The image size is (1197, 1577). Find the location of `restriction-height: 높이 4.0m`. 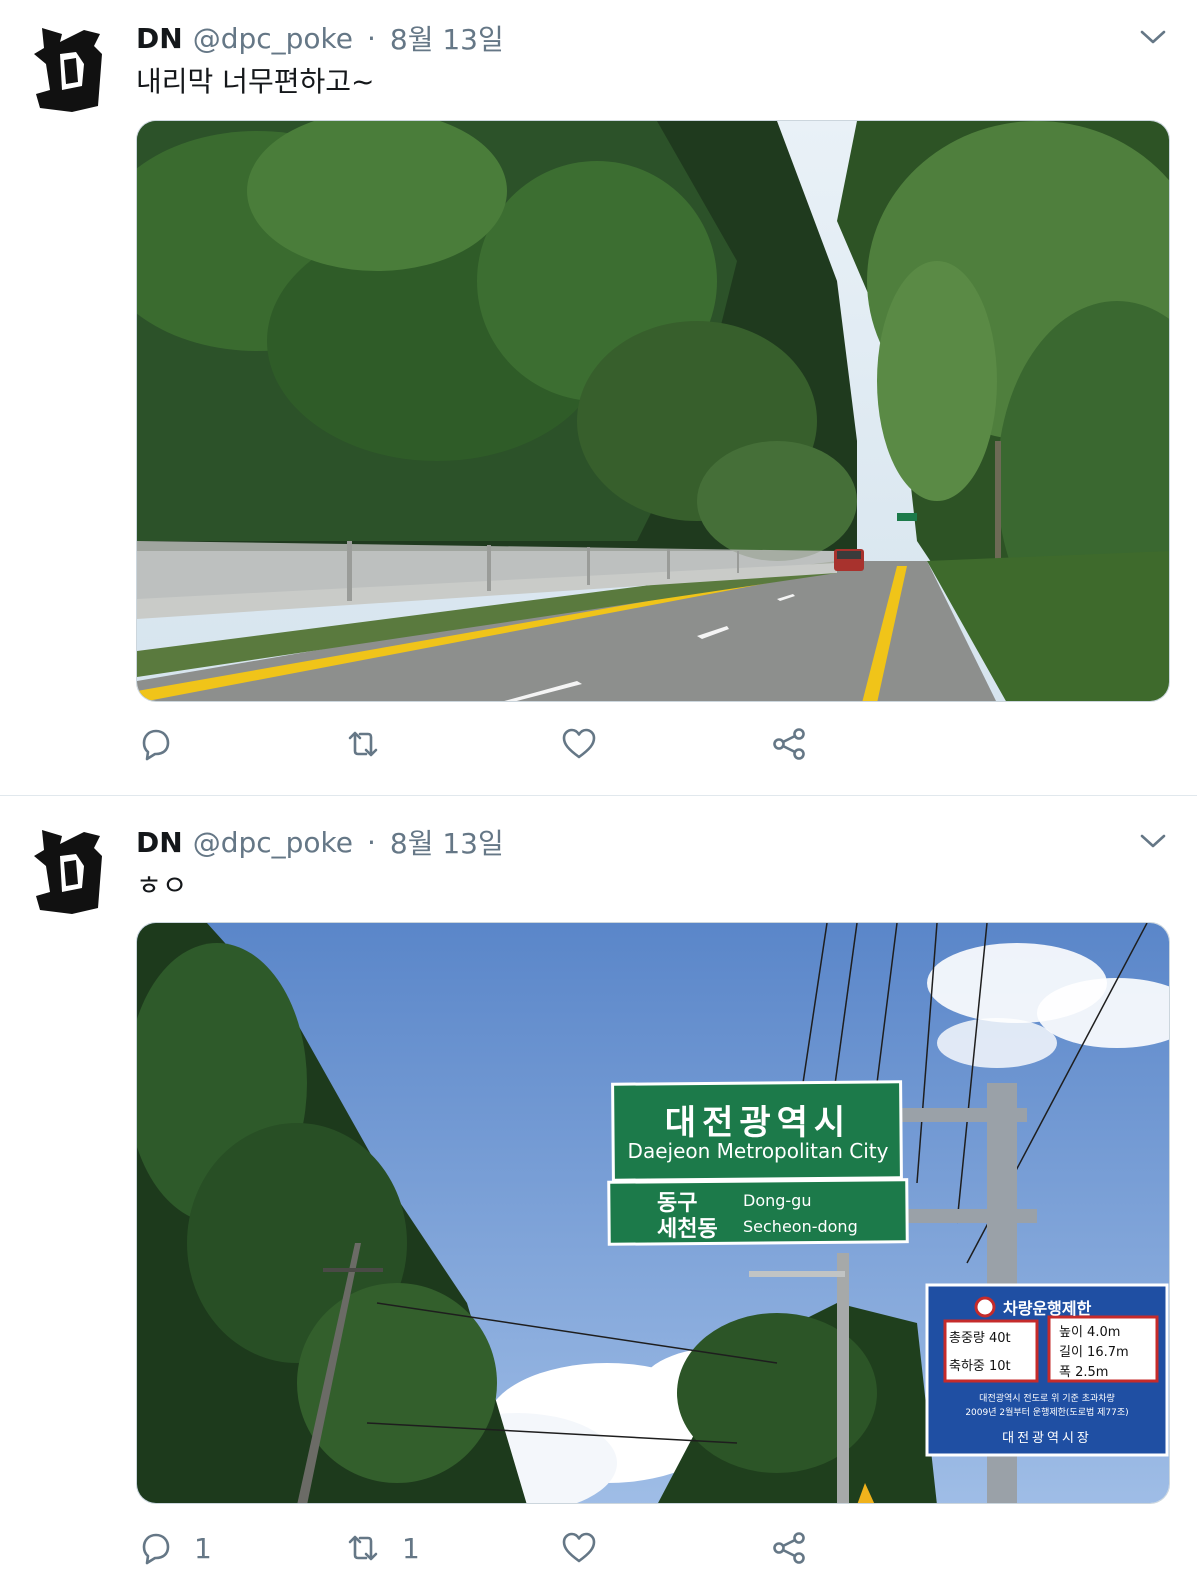

restriction-height: 높이 4.0m is located at coordinates (1090, 1332).